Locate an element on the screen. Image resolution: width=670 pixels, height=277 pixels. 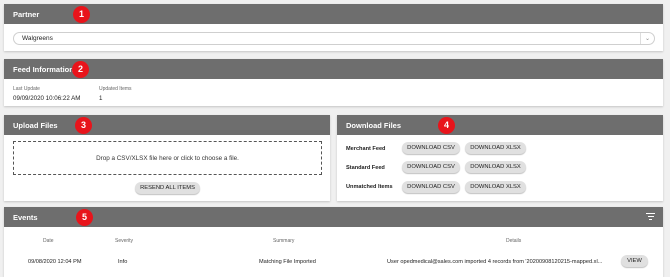
filter-icon is located at coordinates (650, 217).